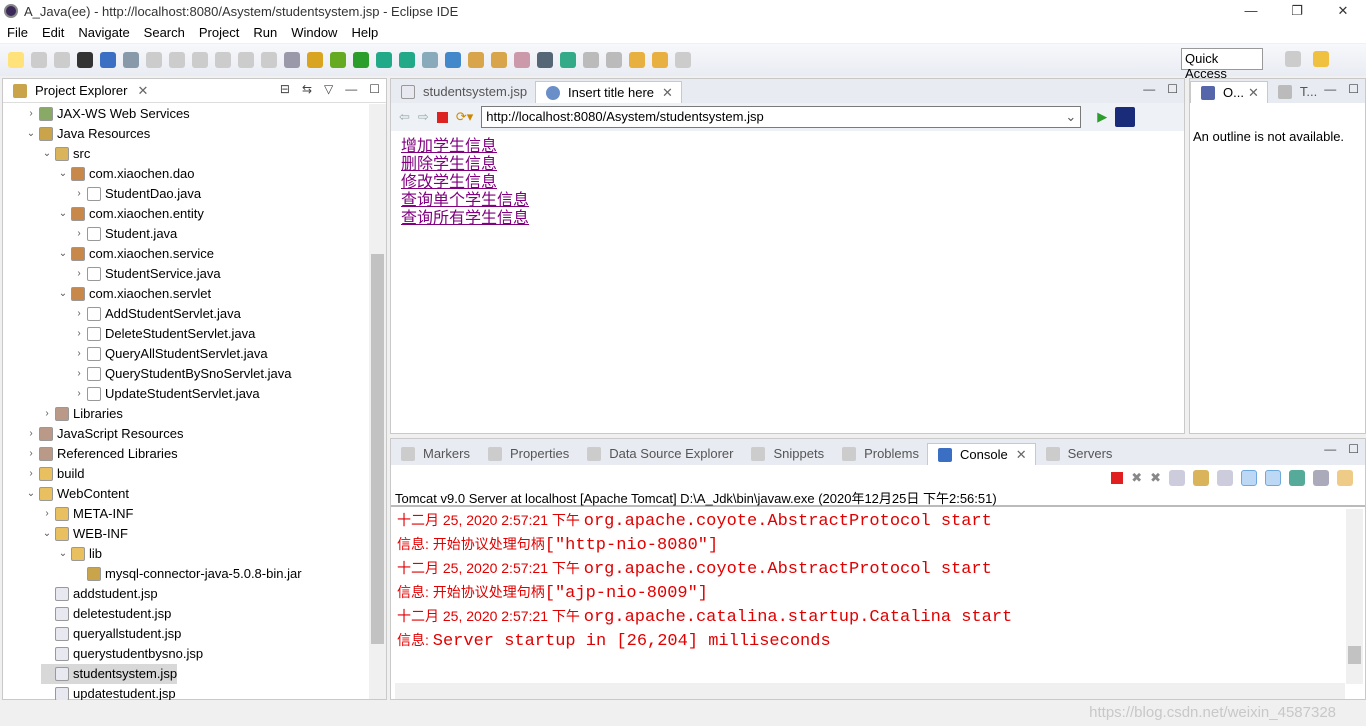  I want to click on minimize-icon: —, so click(351, 89).